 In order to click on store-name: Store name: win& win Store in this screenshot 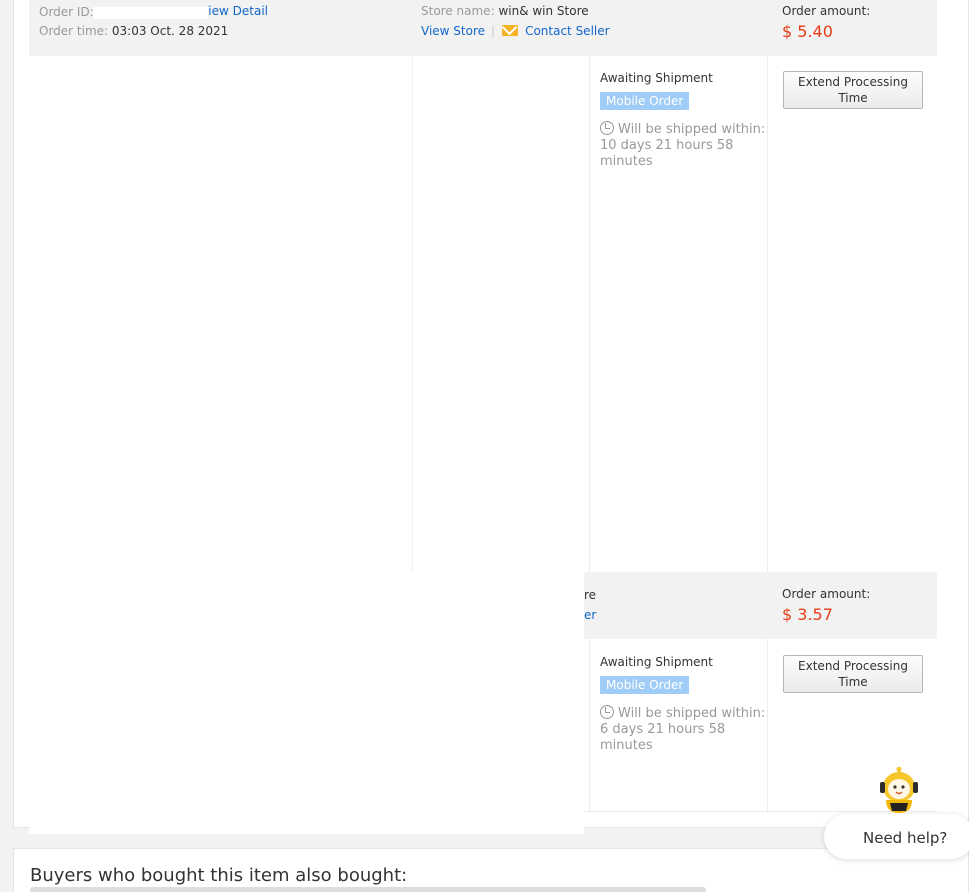, I will do `click(505, 11)`.